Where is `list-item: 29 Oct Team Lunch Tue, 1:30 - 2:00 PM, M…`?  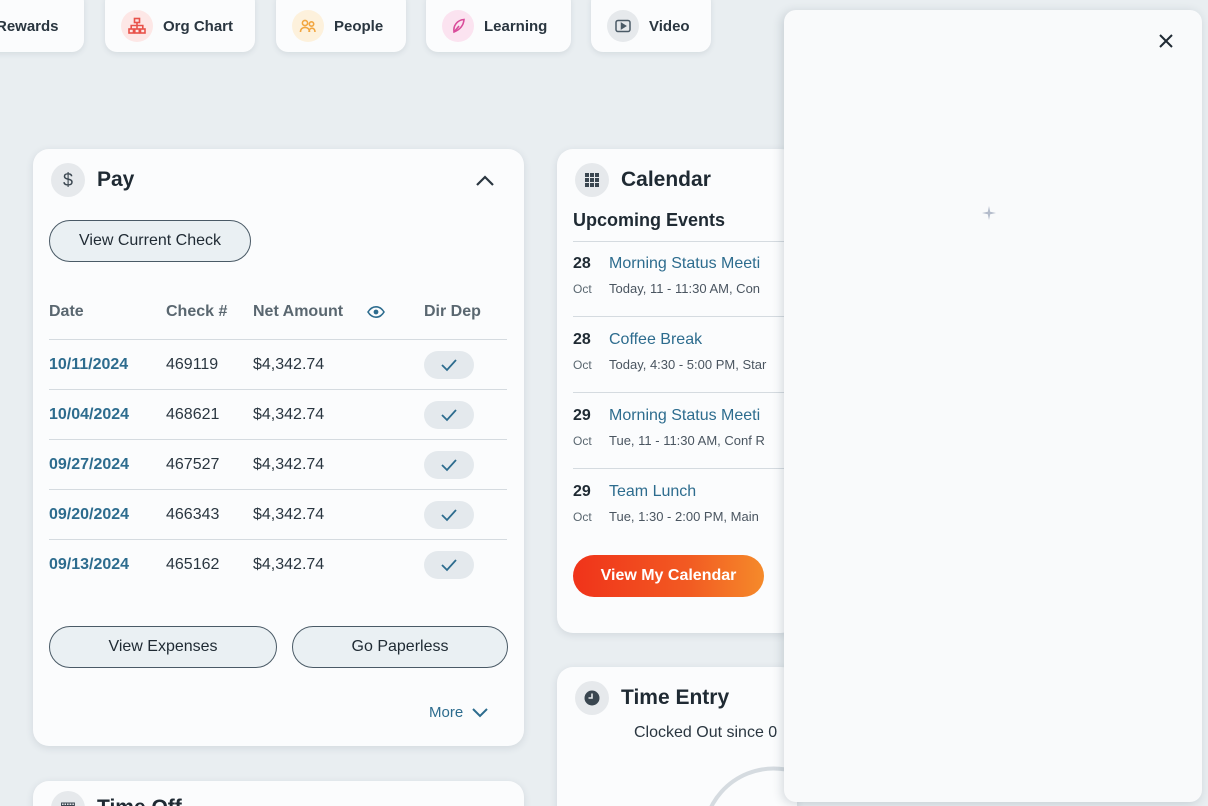 list-item: 29 Oct Team Lunch Tue, 1:30 - 2:00 PM, M… is located at coordinates (685, 507).